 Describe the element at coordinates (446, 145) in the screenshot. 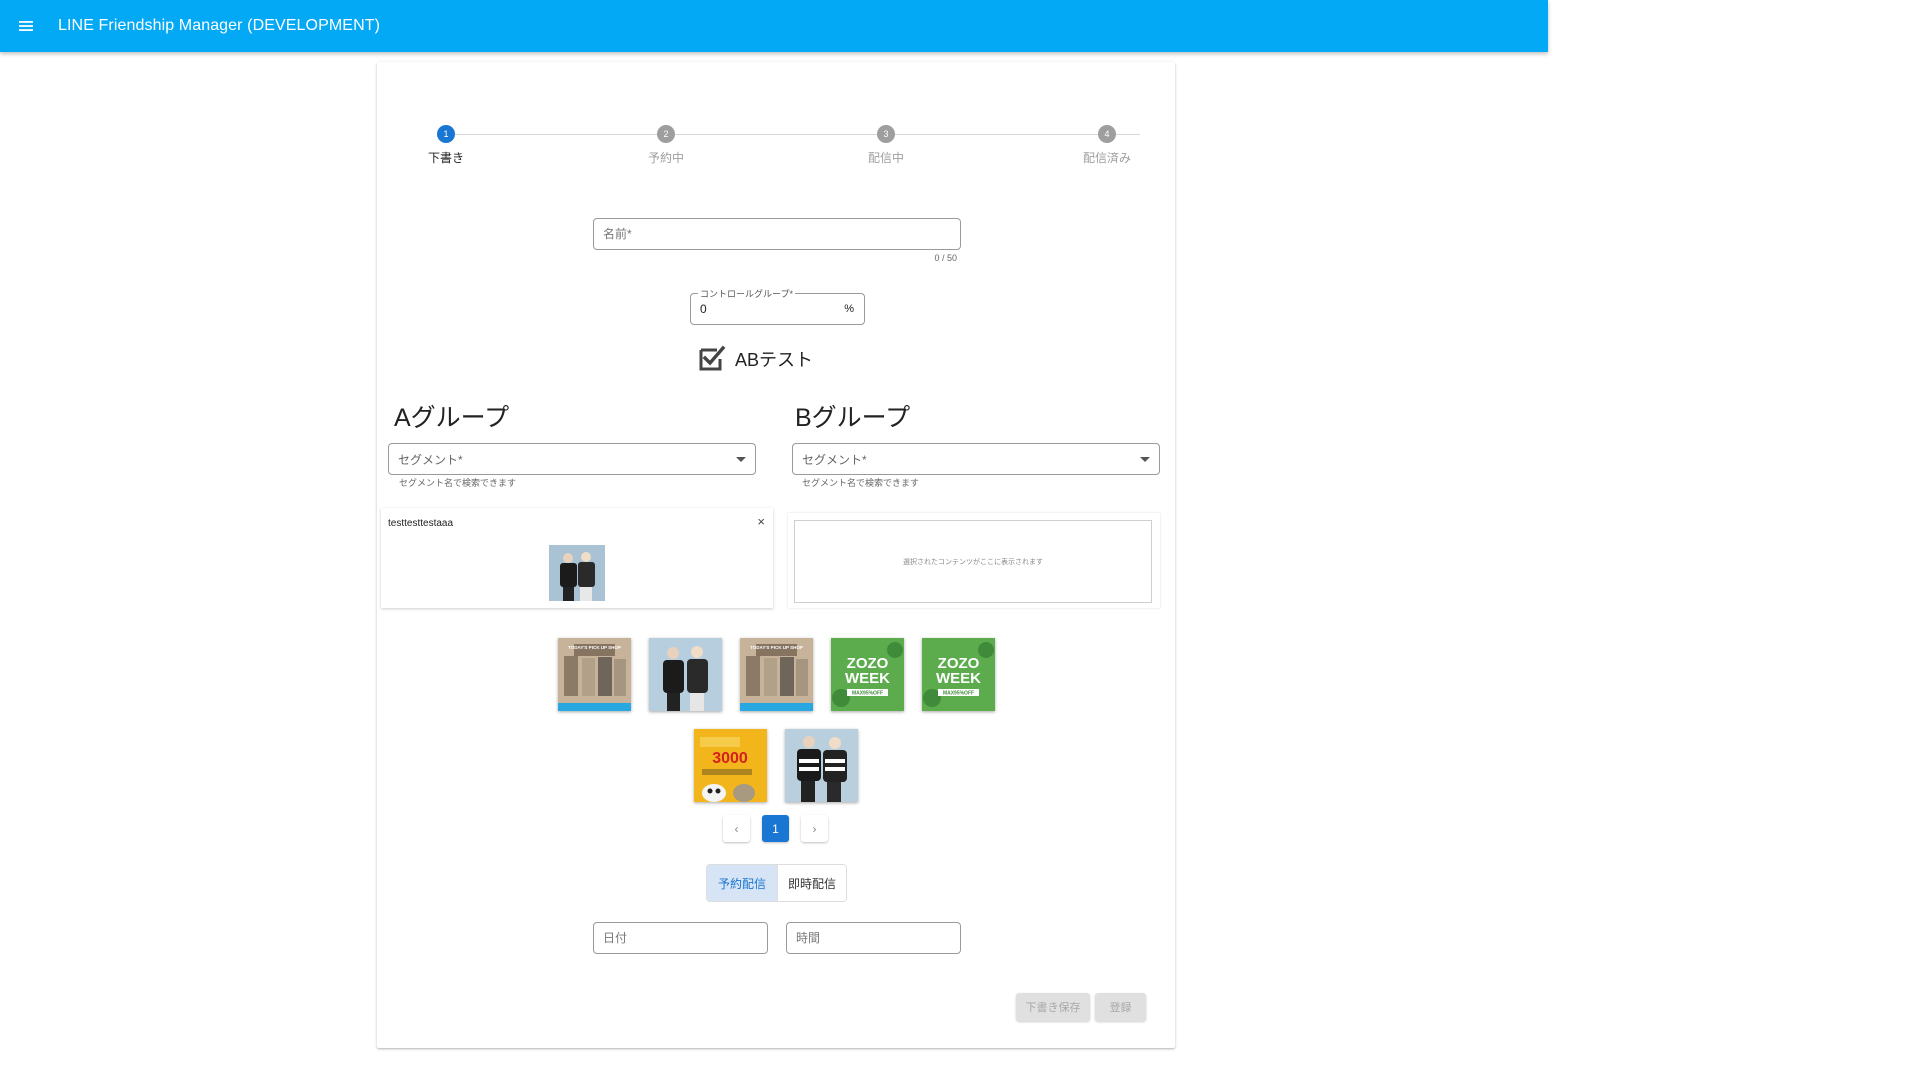

I see `step-draft: 1 下書き` at that location.